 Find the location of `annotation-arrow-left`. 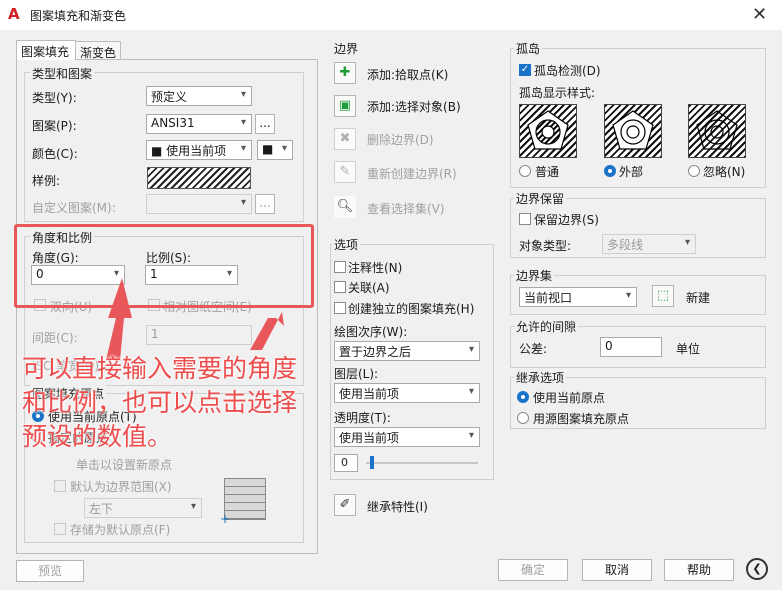

annotation-arrow-left is located at coordinates (119, 319).